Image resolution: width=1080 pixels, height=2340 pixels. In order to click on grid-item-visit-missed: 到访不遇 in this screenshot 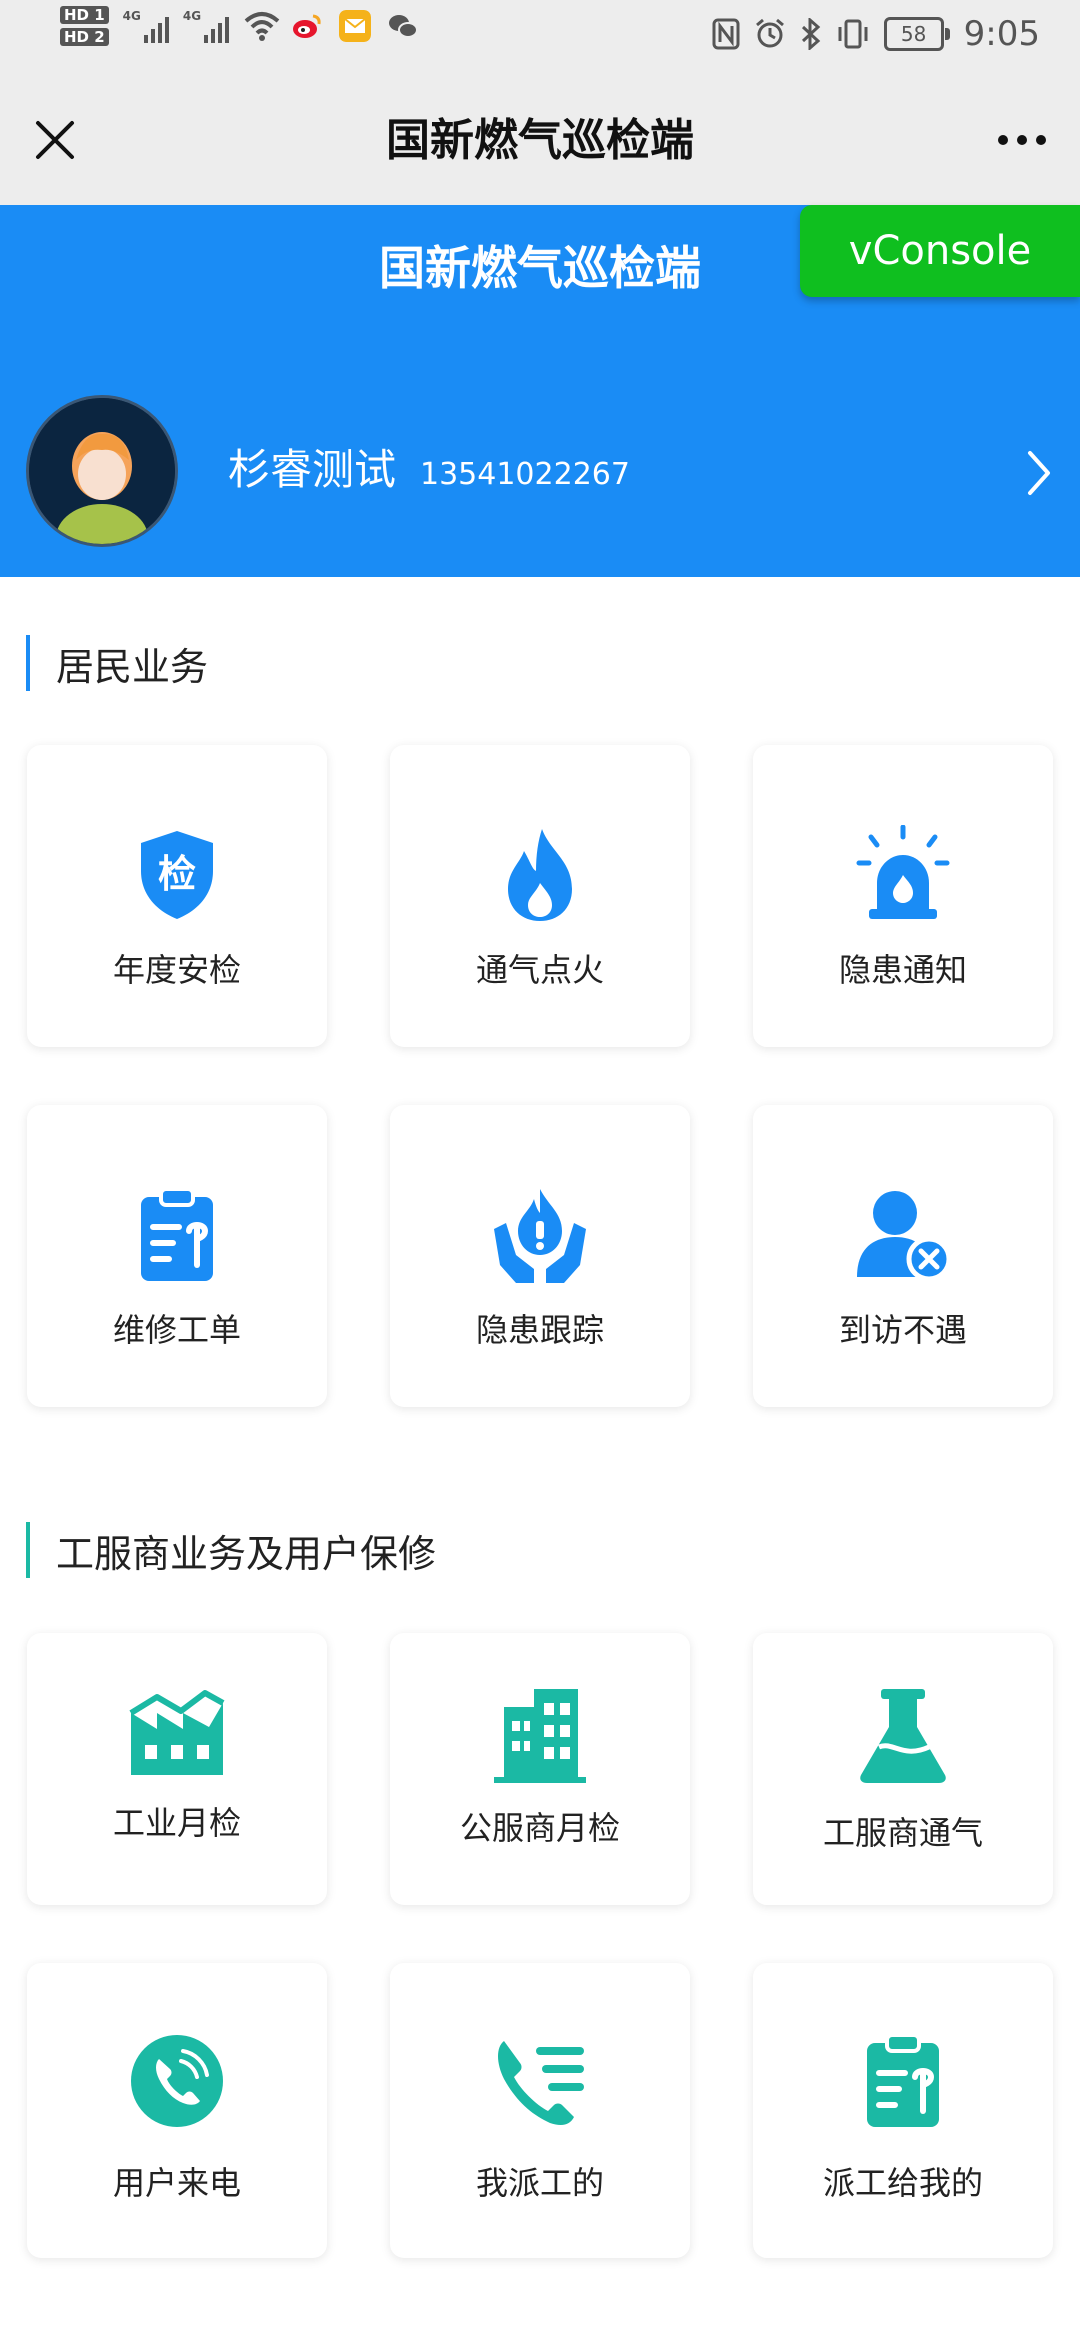, I will do `click(903, 1256)`.